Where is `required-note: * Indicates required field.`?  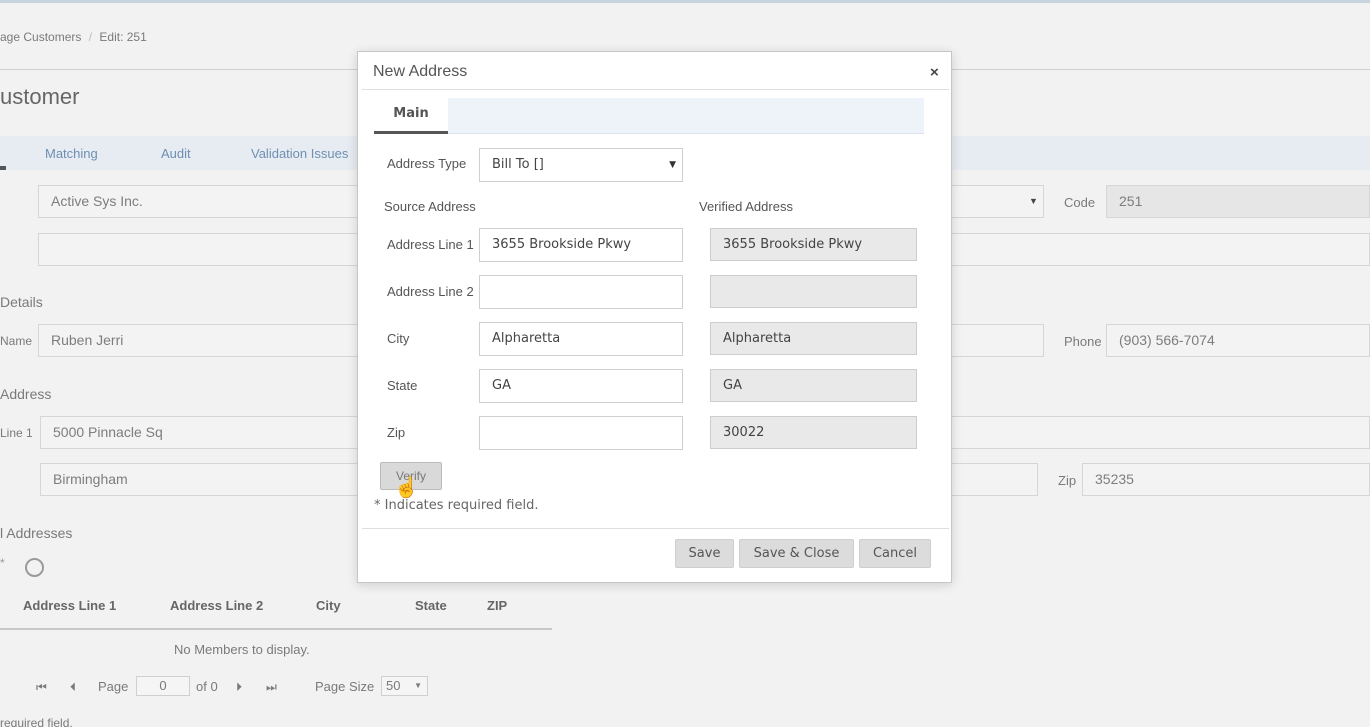
required-note: * Indicates required field. is located at coordinates (456, 505).